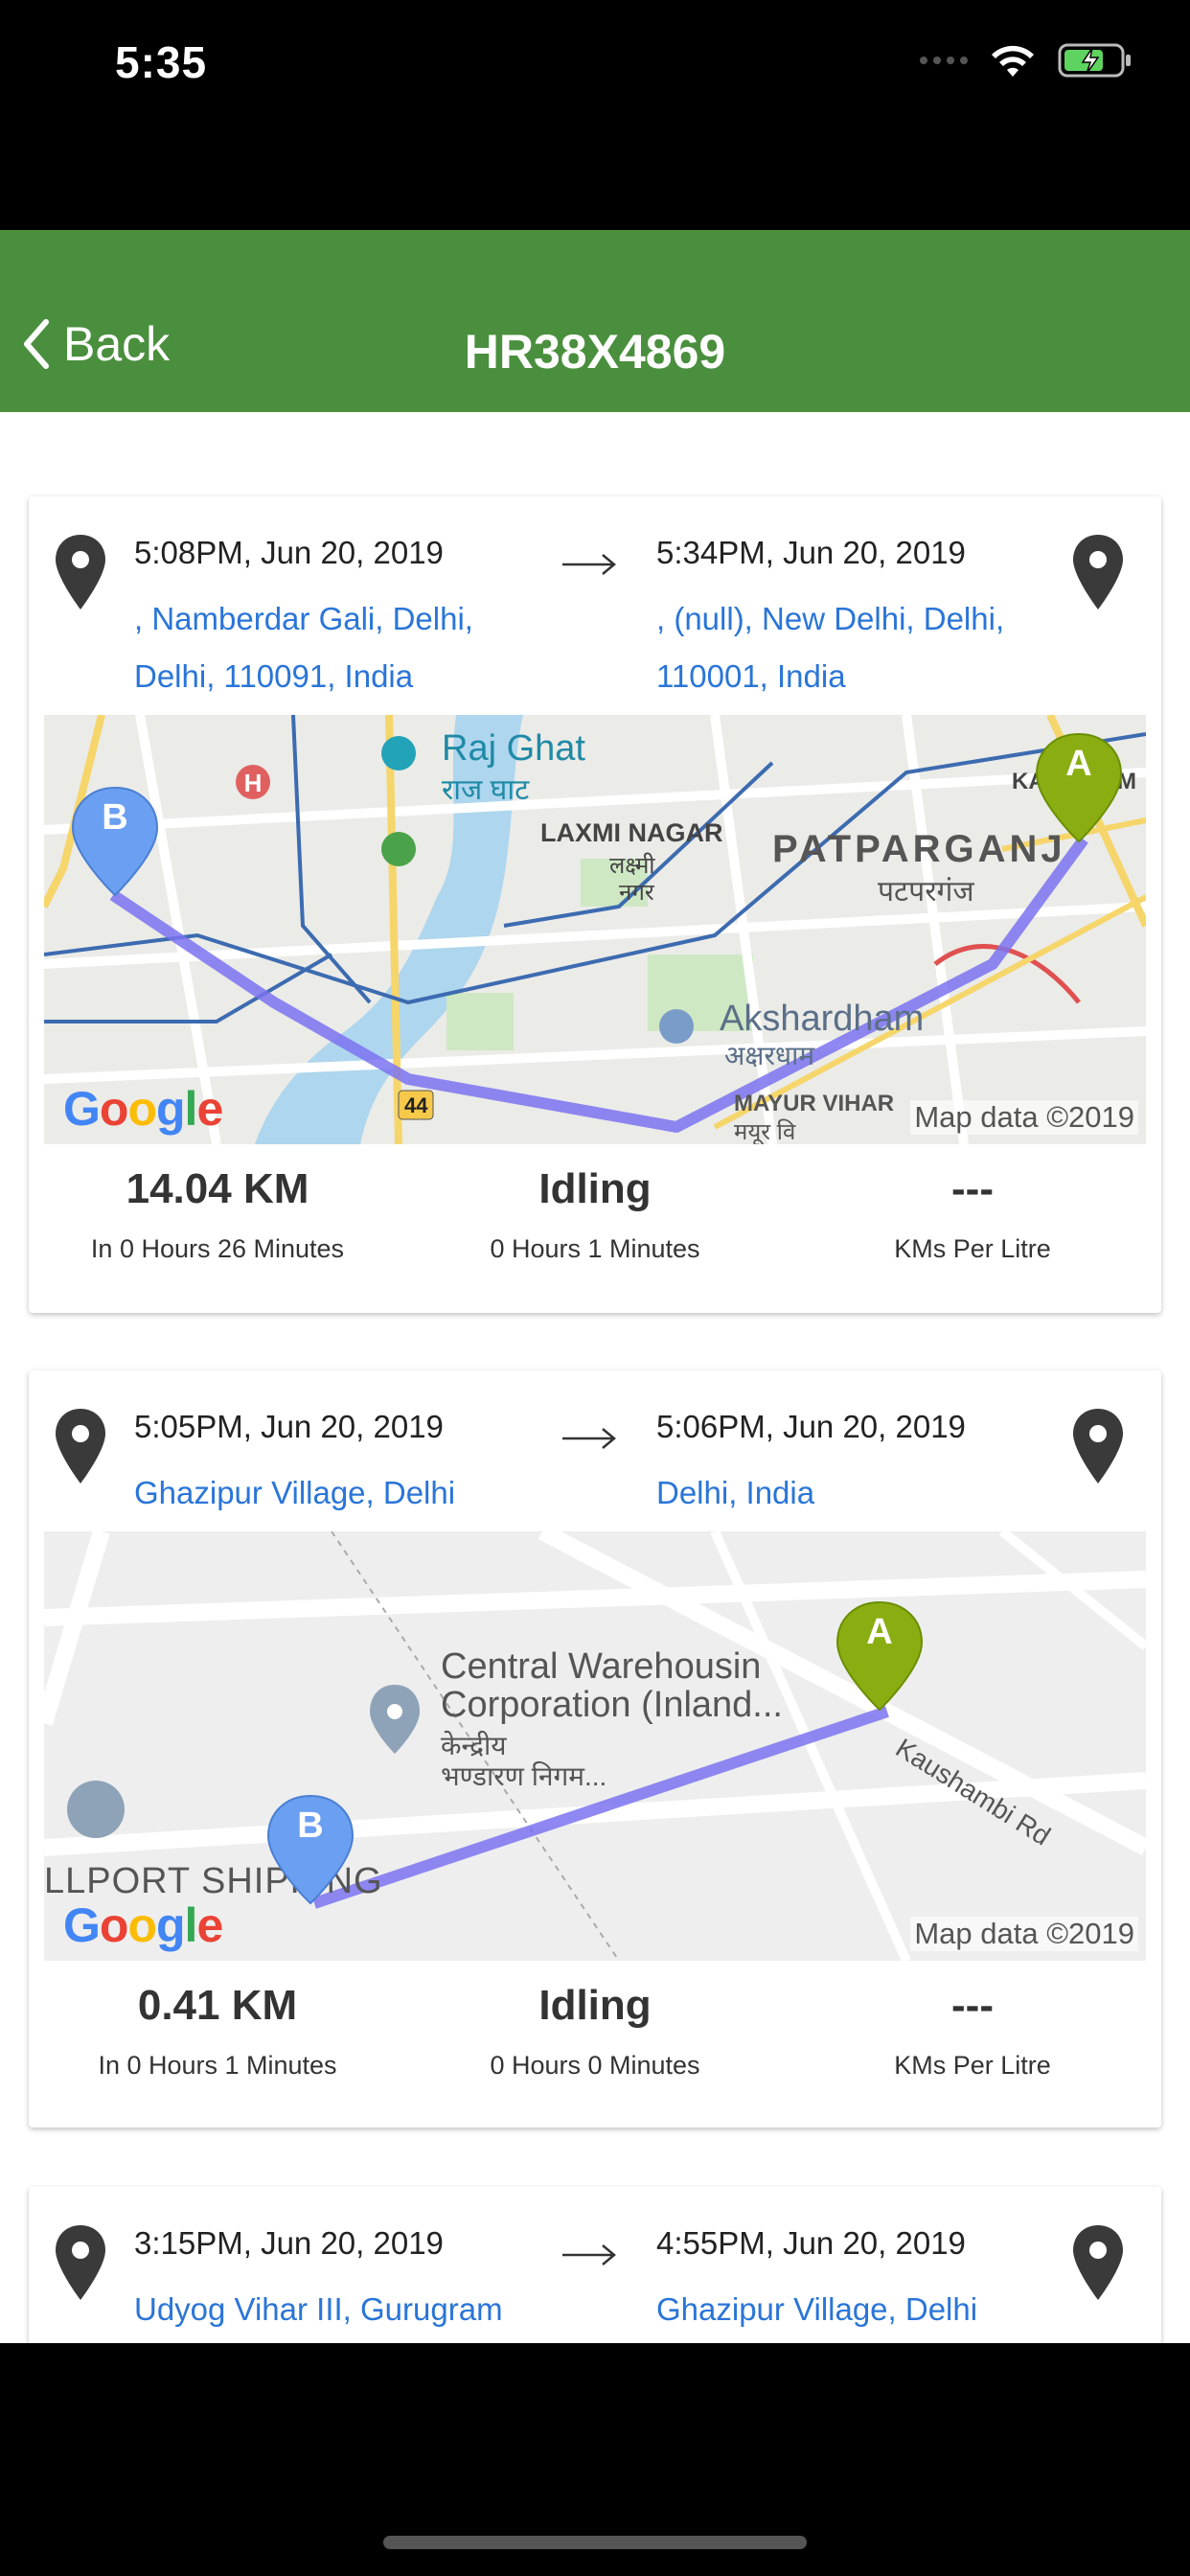 The image size is (1190, 2576). What do you see at coordinates (486, 790) in the screenshot?
I see `map-label-raj-ghat-hi: राज घाट` at bounding box center [486, 790].